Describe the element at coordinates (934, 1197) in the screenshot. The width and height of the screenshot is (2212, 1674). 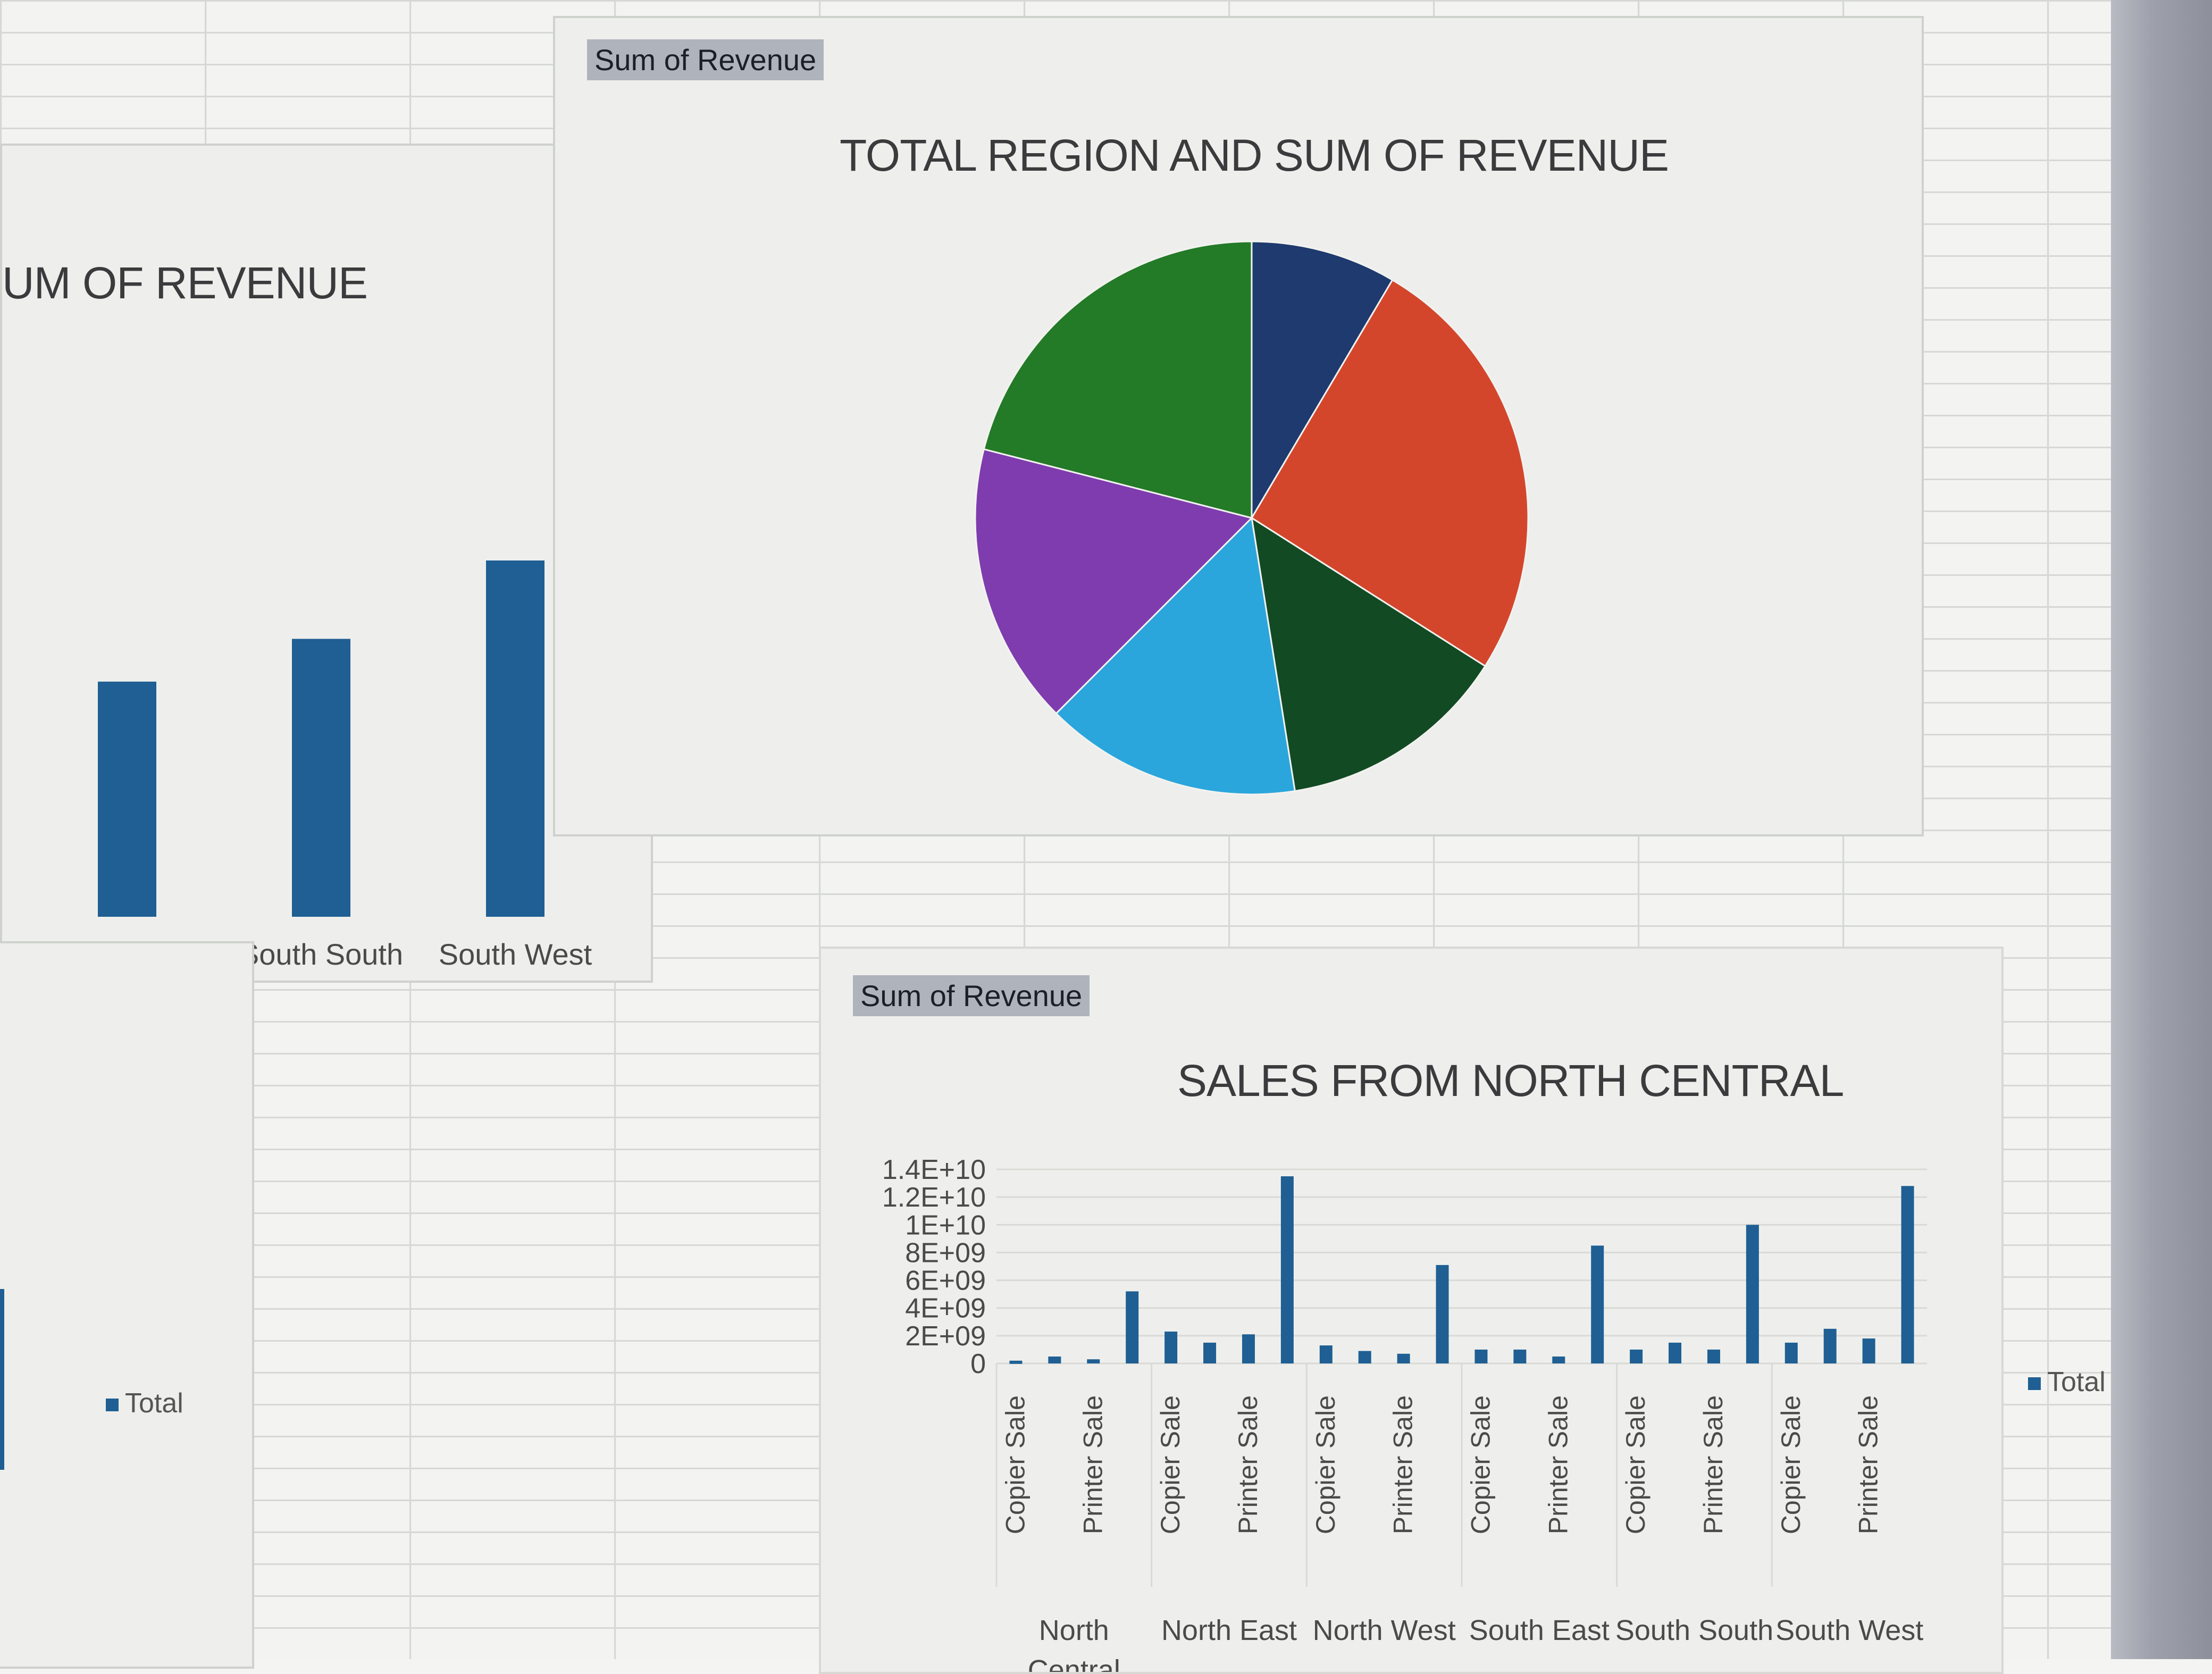
I see `y-tick-label: 1.2E+10` at that location.